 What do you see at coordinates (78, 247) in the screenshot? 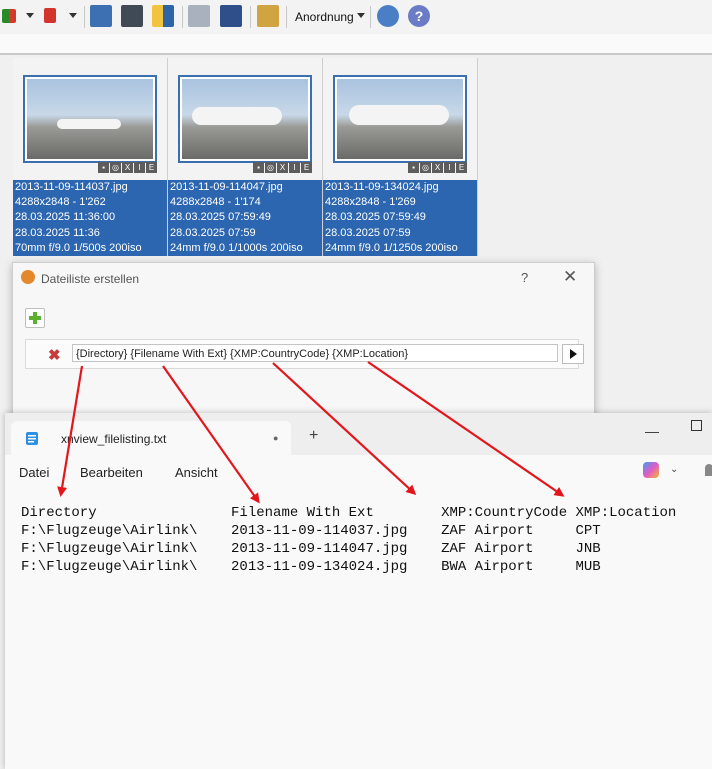
I see `exif: 70mm f/9.0 1/500s 200iso` at bounding box center [78, 247].